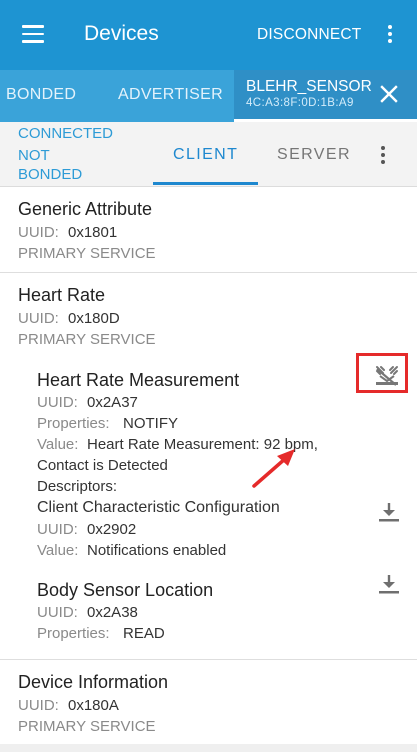 Image resolution: width=417 pixels, height=752 pixels. Describe the element at coordinates (112, 612) in the screenshot. I see `characteristic-uuid: 0x2A38` at that location.